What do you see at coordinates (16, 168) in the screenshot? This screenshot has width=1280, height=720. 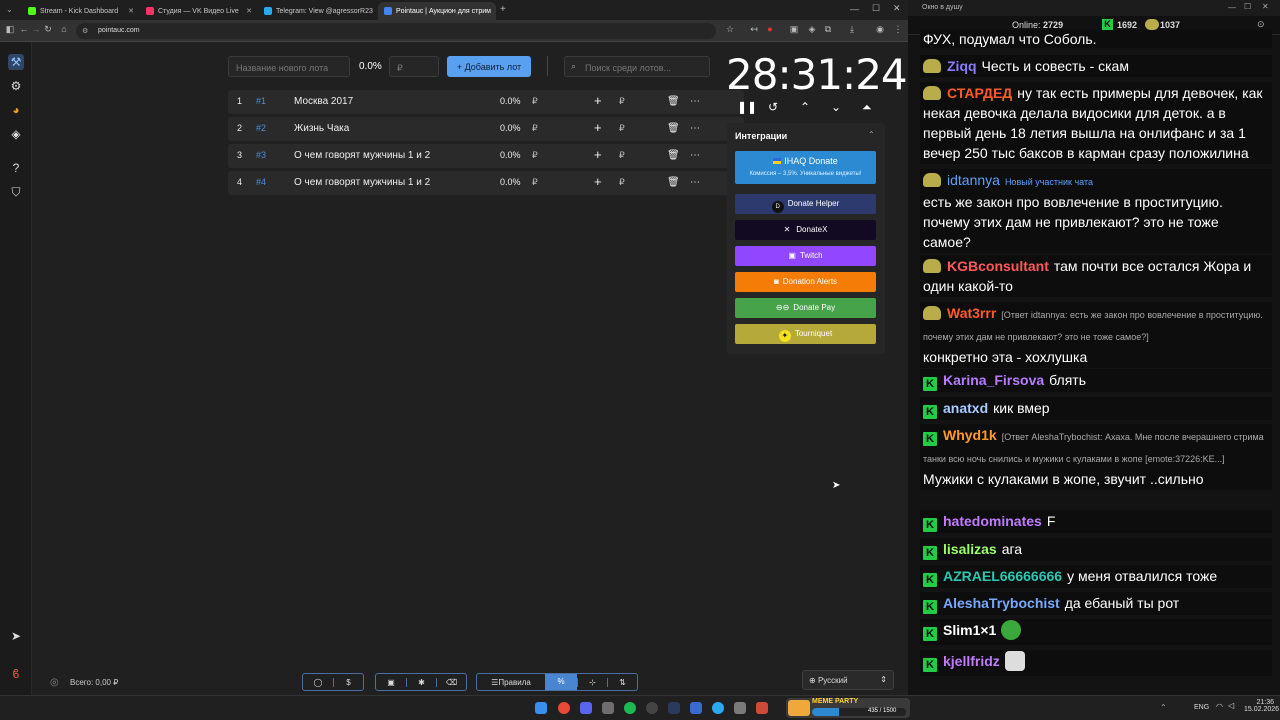 I see `help-icon: ?` at bounding box center [16, 168].